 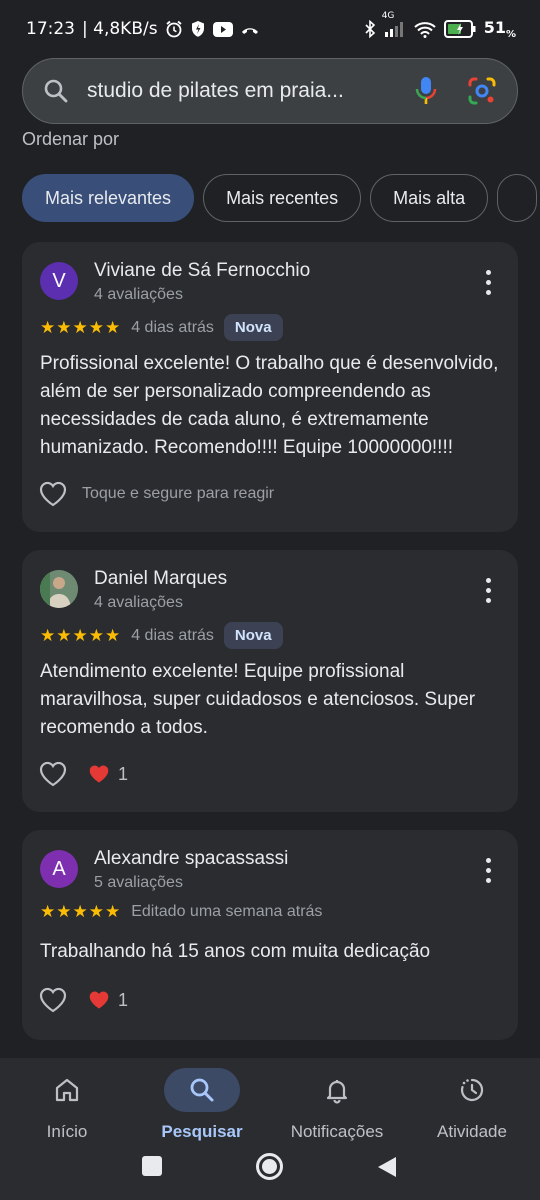 What do you see at coordinates (160, 579) in the screenshot?
I see `reviewer-name: Daniel Marques` at bounding box center [160, 579].